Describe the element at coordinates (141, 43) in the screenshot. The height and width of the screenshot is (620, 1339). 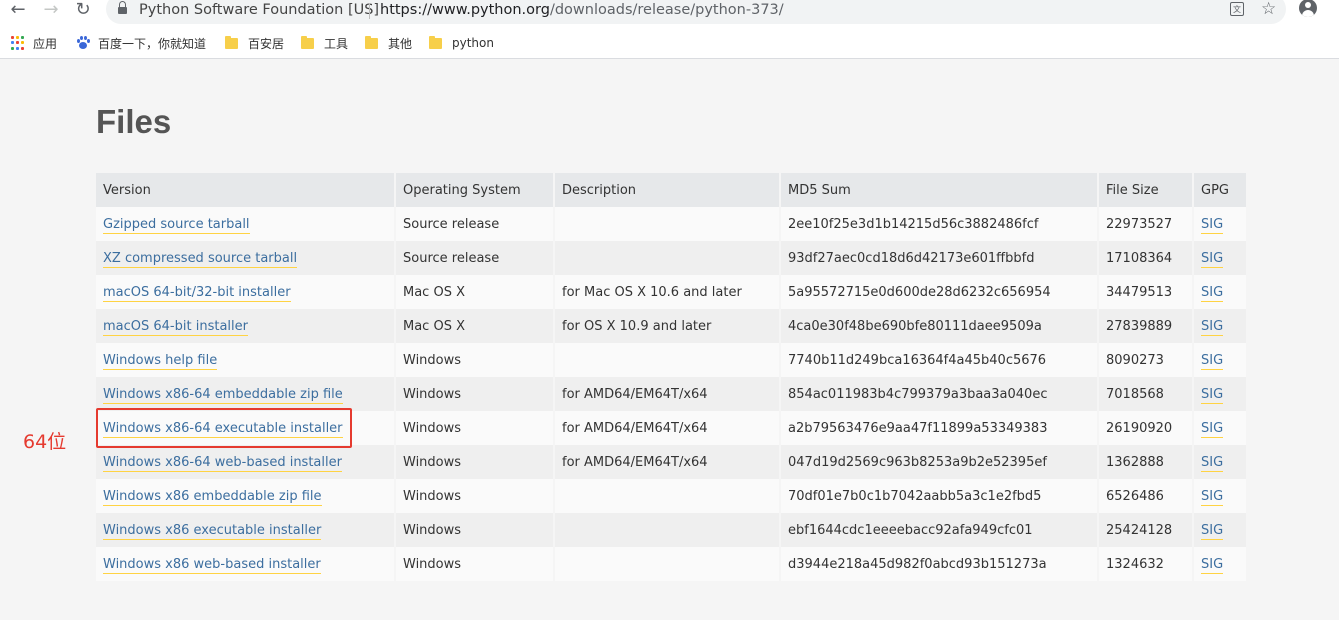
I see `bookmark-baidu: 百度一下，你就知道` at that location.